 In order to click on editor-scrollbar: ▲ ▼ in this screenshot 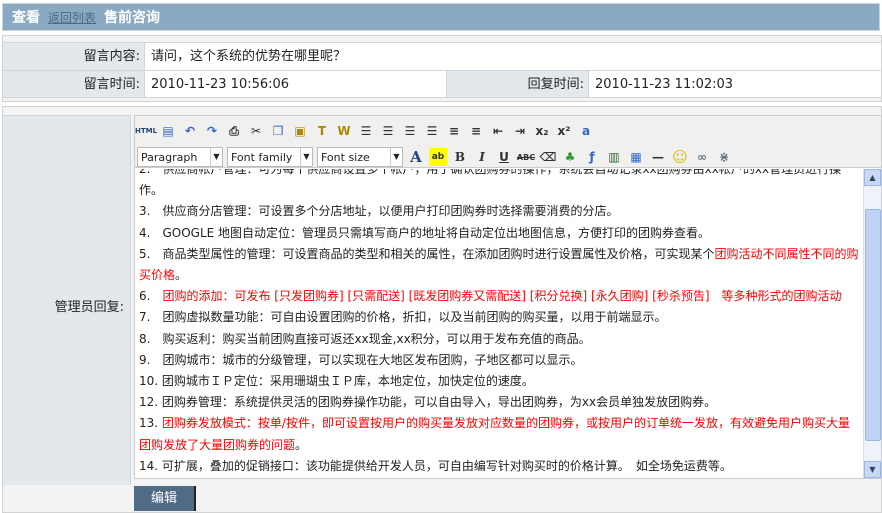, I will do `click(872, 323)`.